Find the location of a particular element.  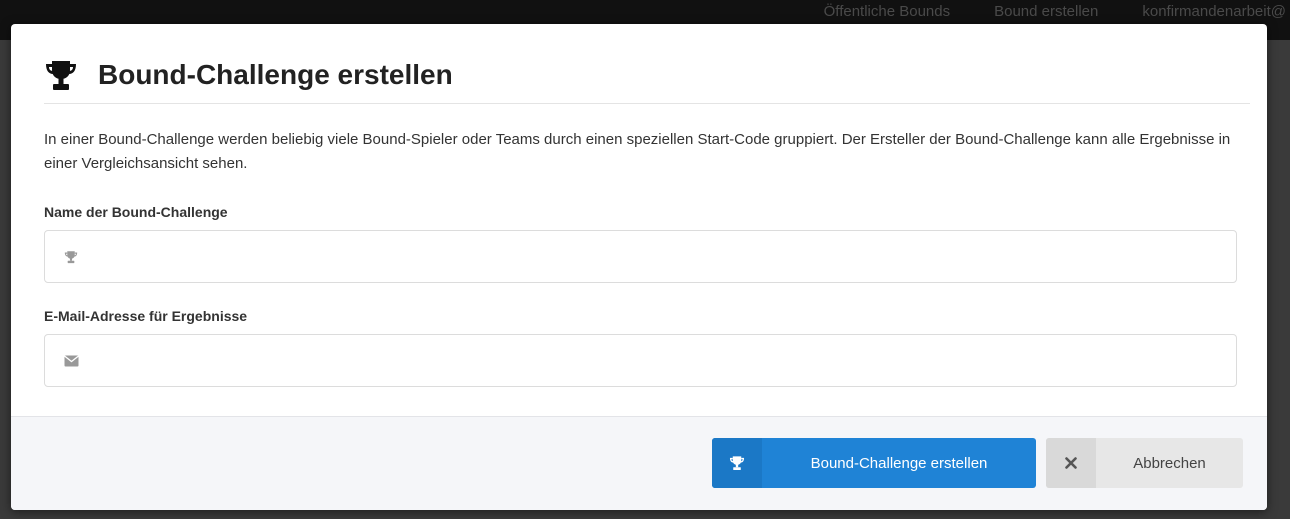

cancel-label: Abbrechen is located at coordinates (1169, 463).